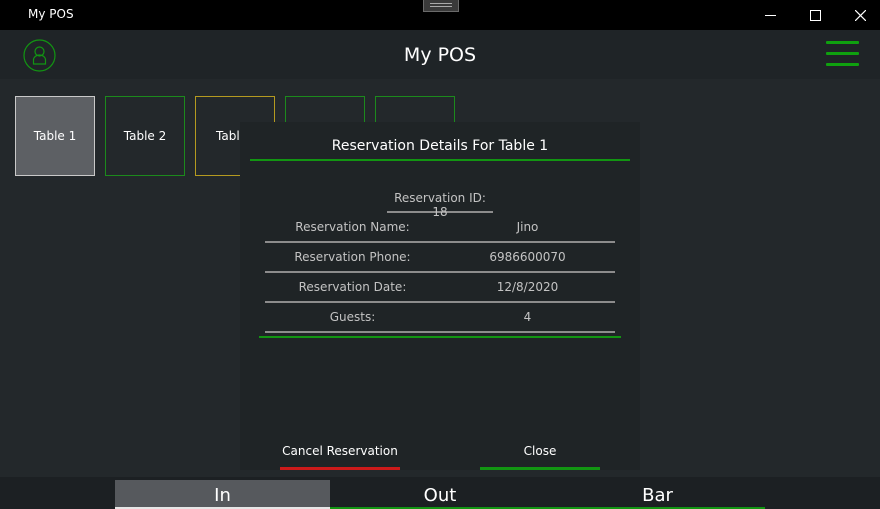 The image size is (880, 509). I want to click on detail-label: Reservation Date:, so click(352, 287).